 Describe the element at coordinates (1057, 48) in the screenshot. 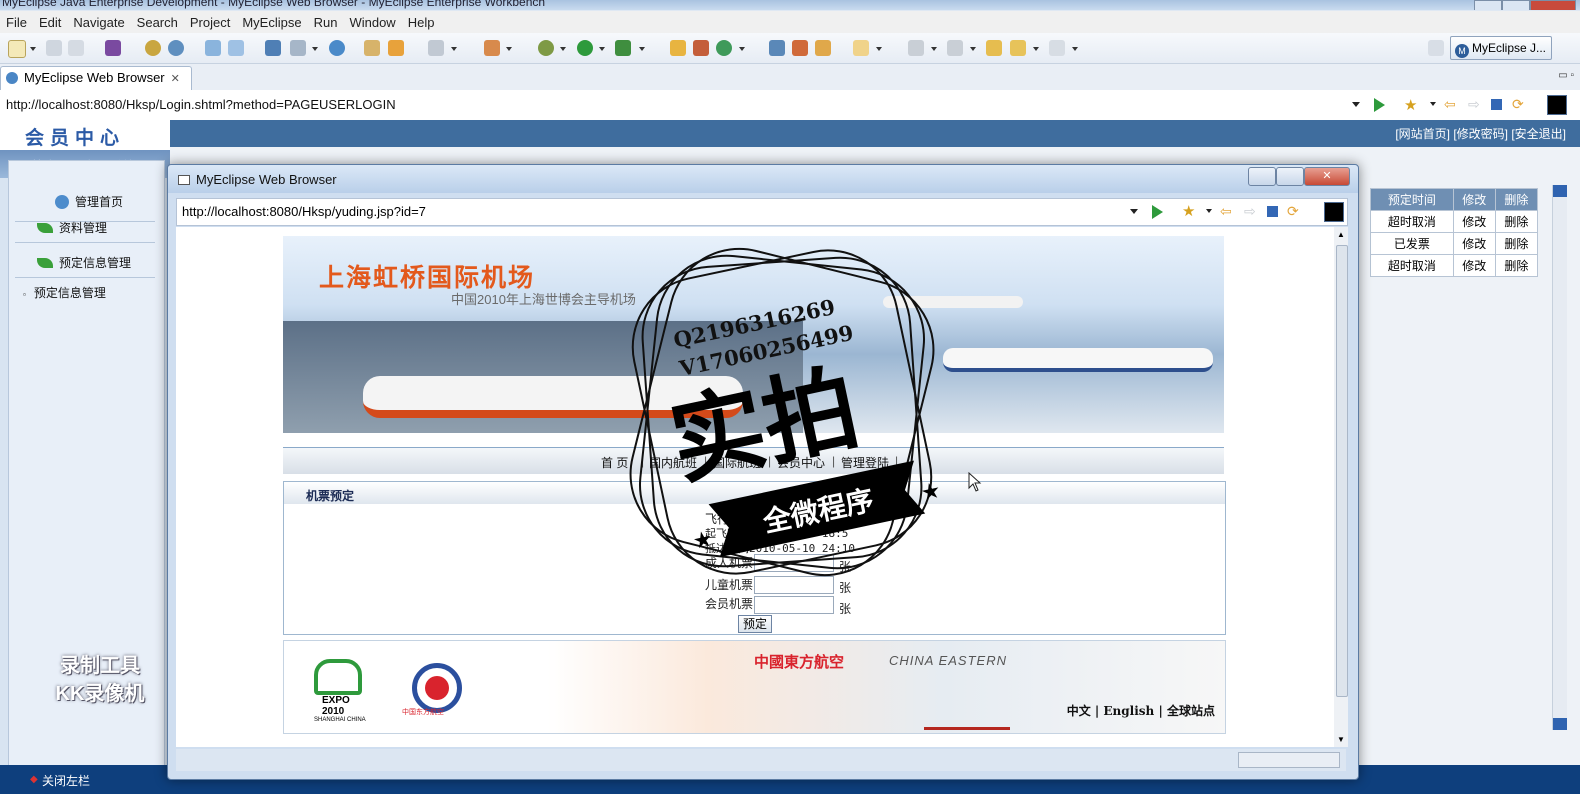

I see `forward-icon` at that location.